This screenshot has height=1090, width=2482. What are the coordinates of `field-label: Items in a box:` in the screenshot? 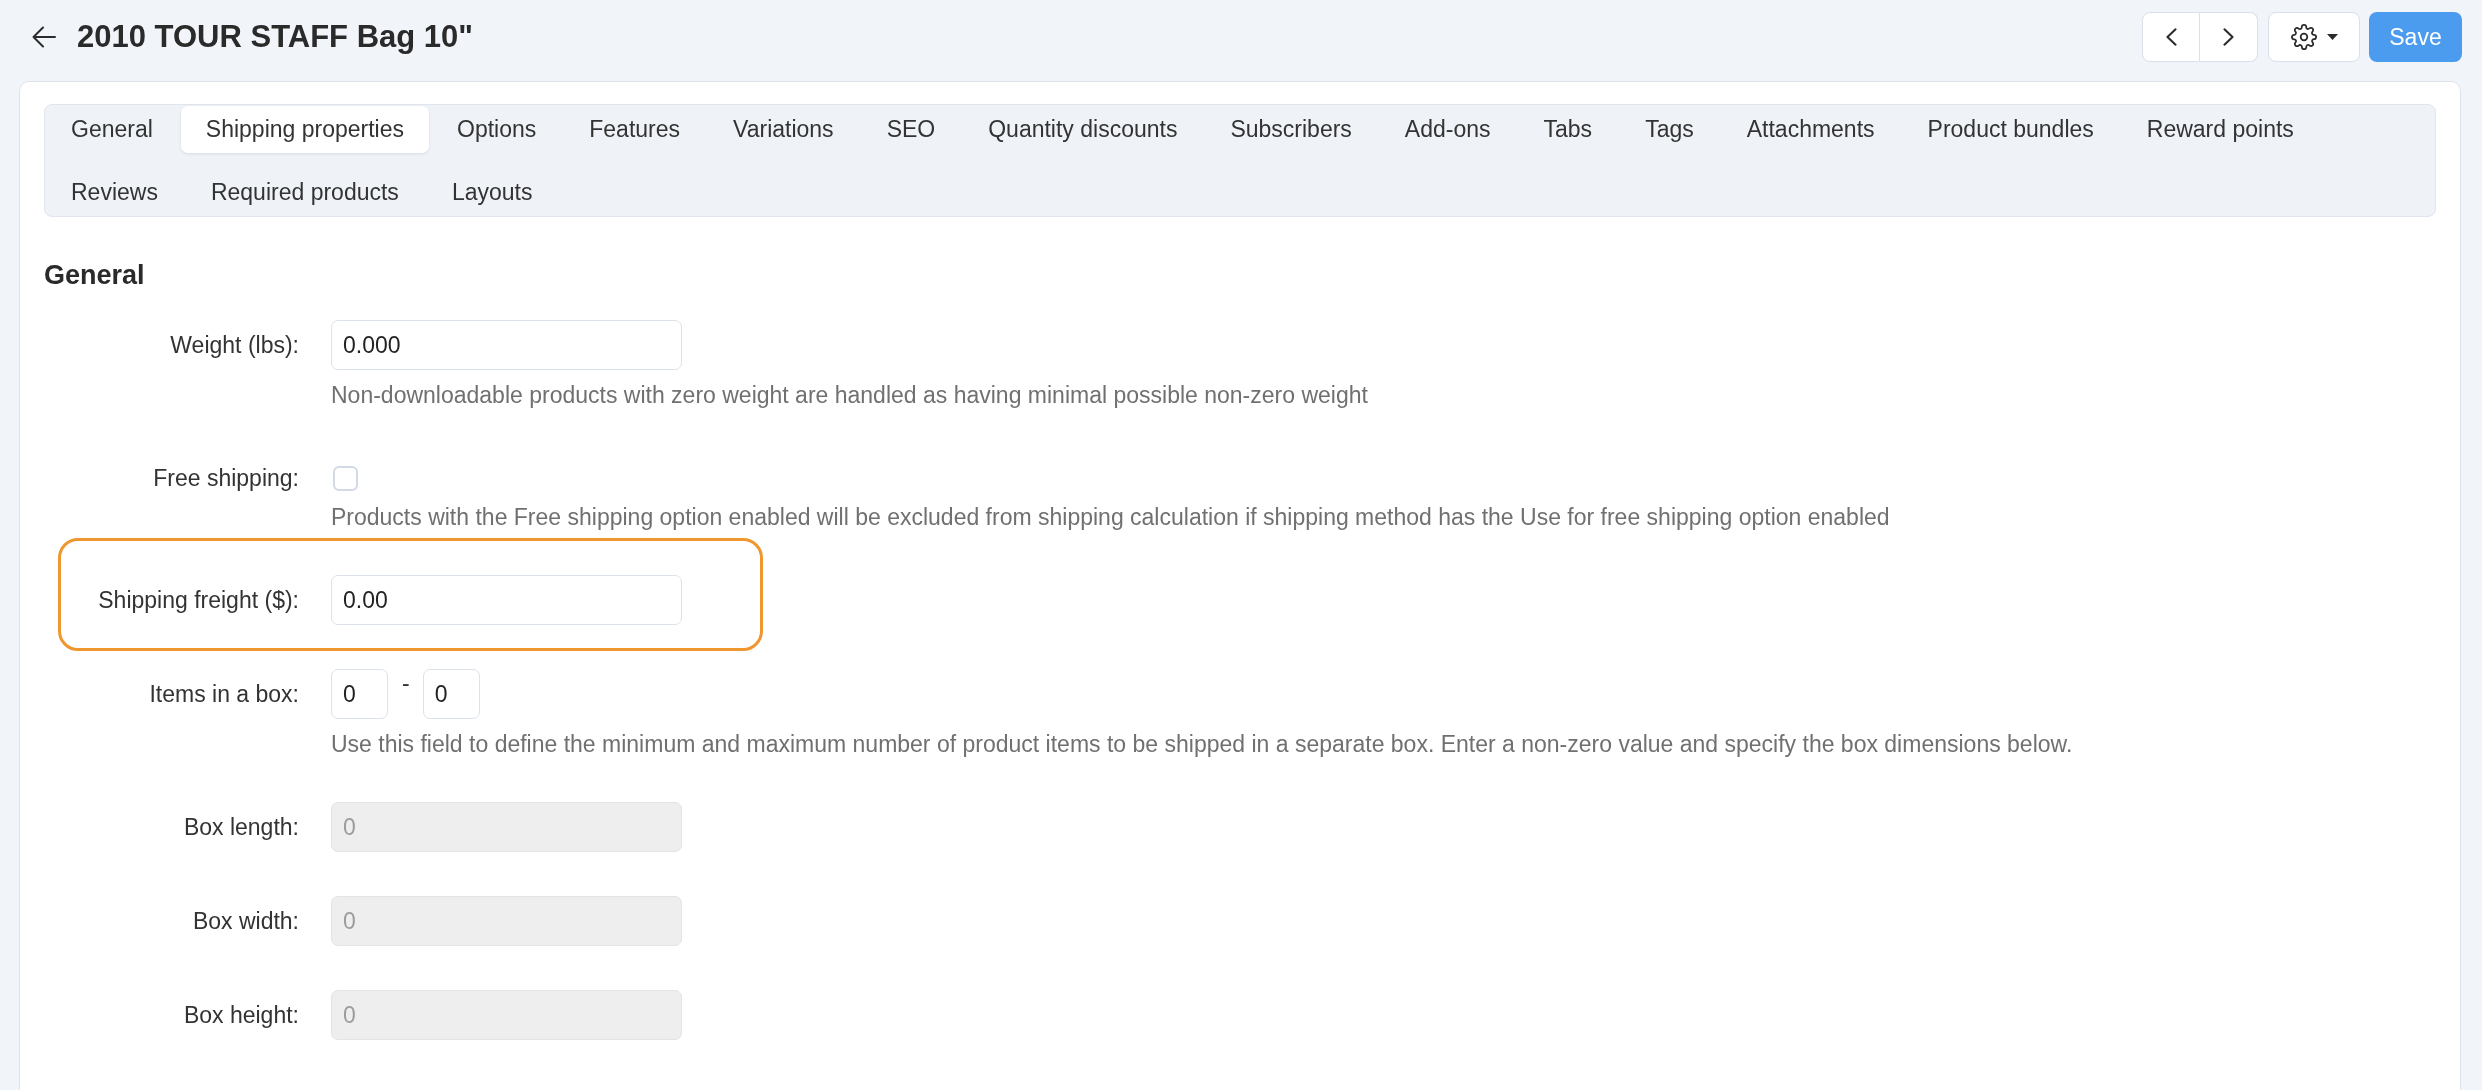 It's located at (224, 694).